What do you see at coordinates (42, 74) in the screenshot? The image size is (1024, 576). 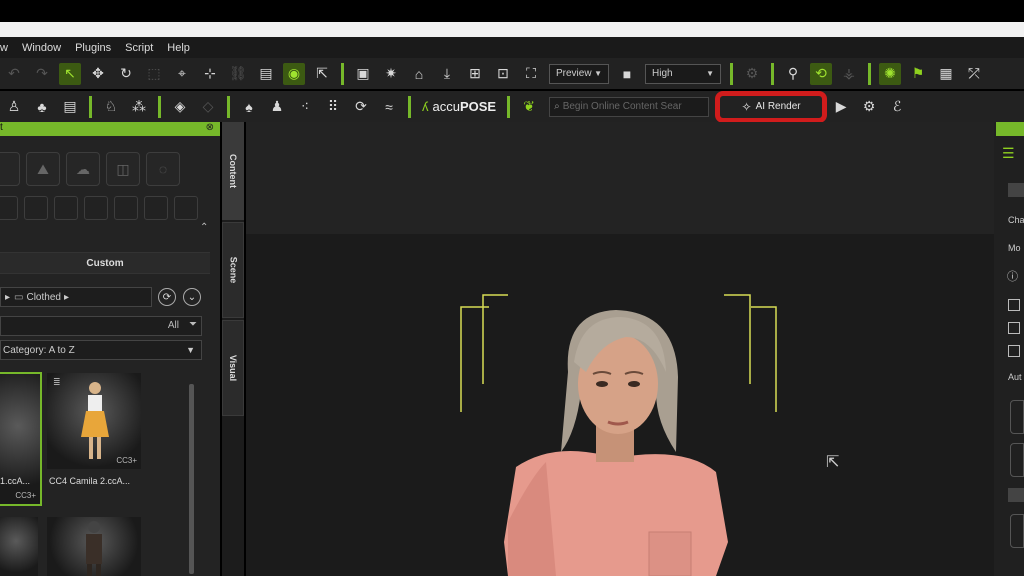 I see `redo-icon: ↷` at bounding box center [42, 74].